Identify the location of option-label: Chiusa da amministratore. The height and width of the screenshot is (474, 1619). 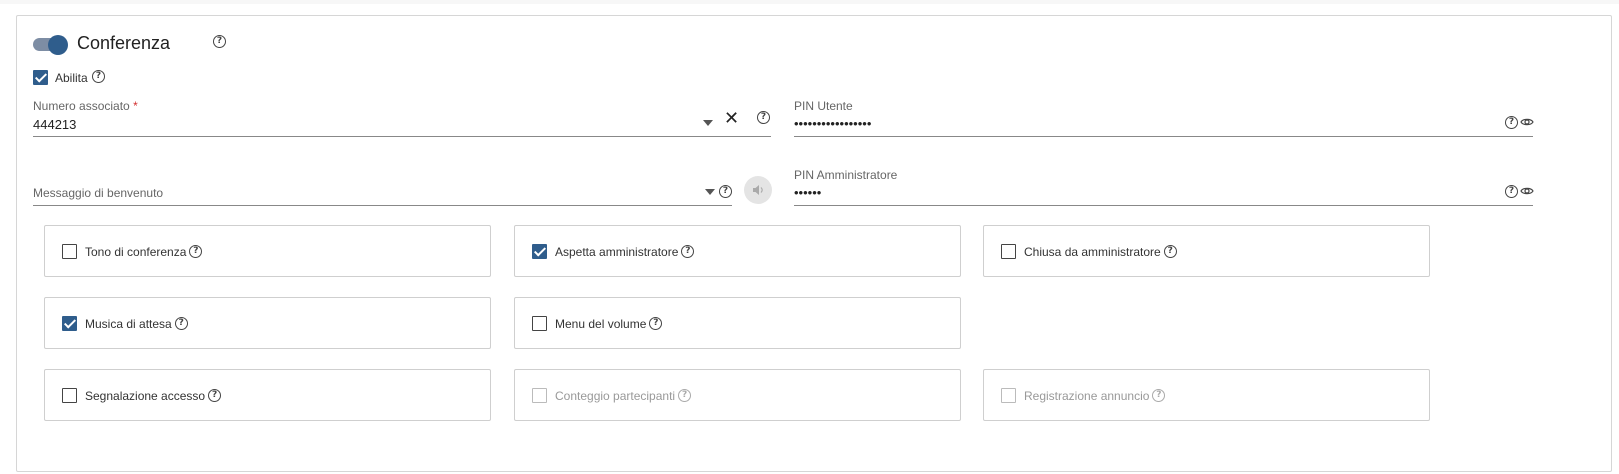
(1092, 251).